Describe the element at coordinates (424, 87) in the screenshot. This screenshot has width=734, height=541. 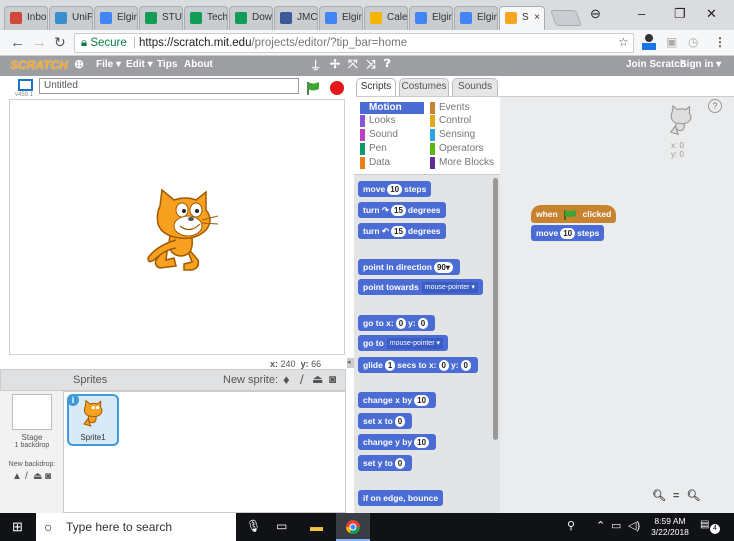
I see `tab-costumes: Costumes` at that location.